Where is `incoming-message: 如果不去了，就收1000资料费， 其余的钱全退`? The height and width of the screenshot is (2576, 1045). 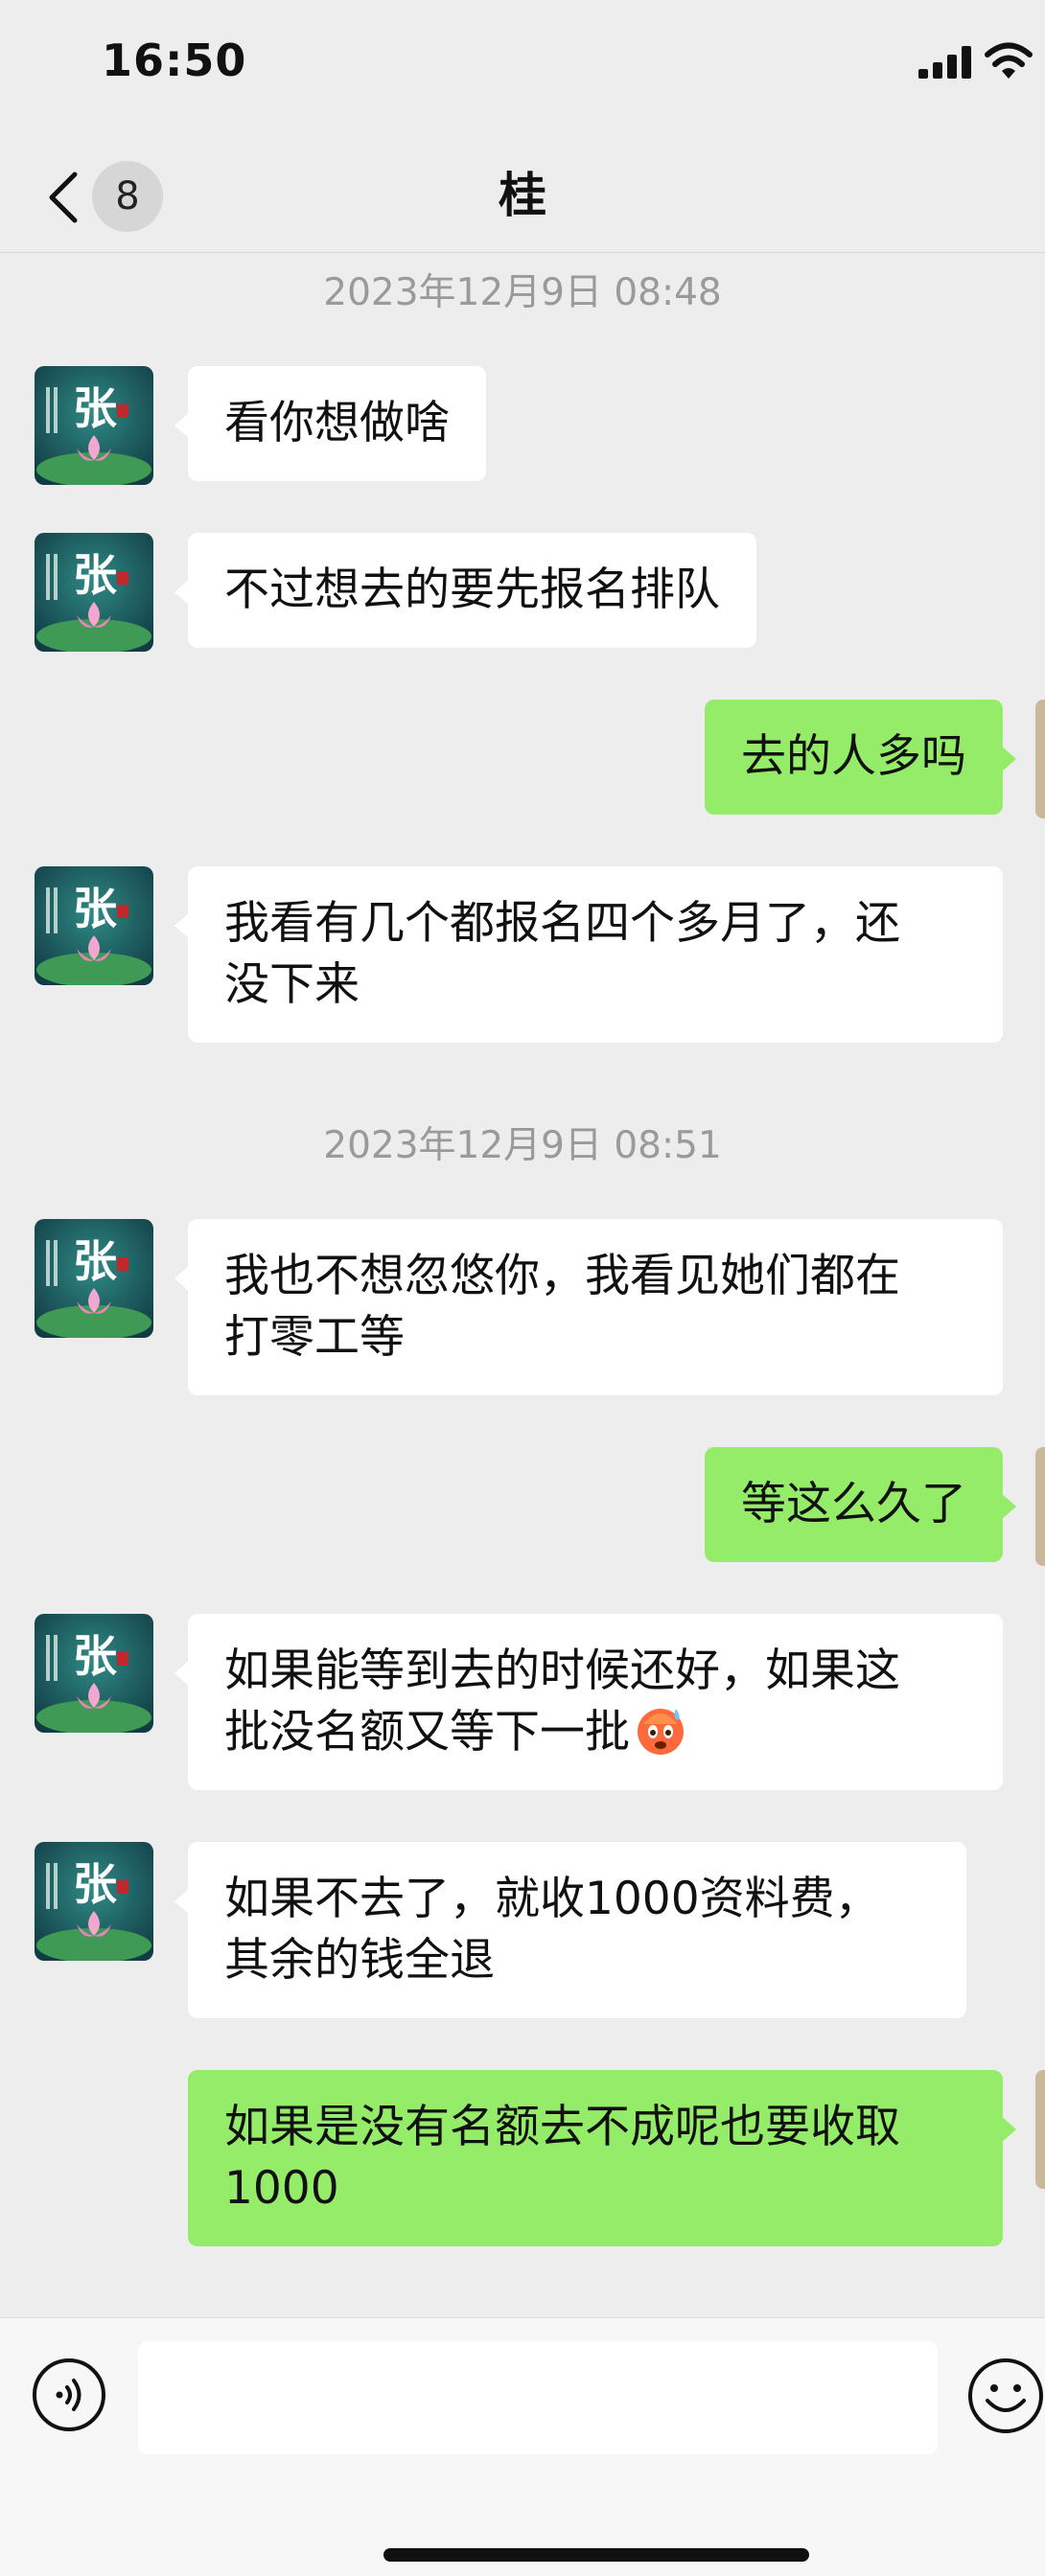 incoming-message: 如果不去了，就收1000资料费， 其余的钱全退 is located at coordinates (570, 1930).